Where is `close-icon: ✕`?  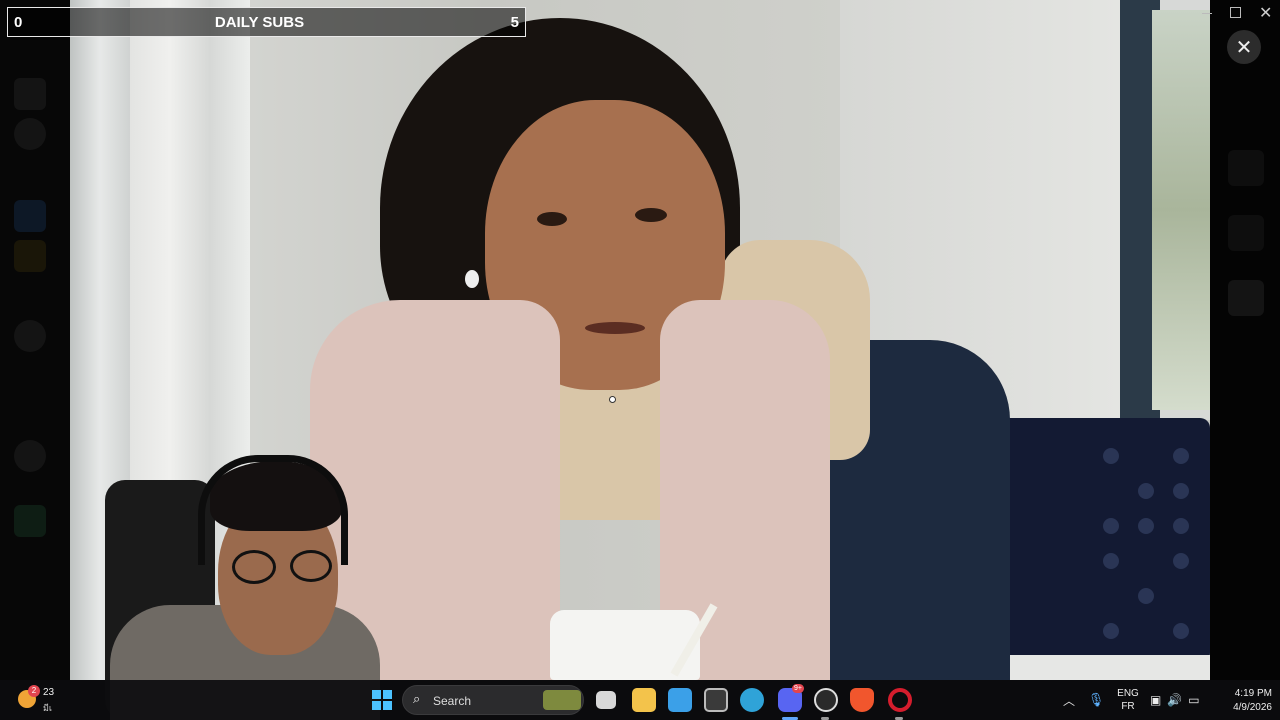
close-icon: ✕ is located at coordinates (1265, 12).